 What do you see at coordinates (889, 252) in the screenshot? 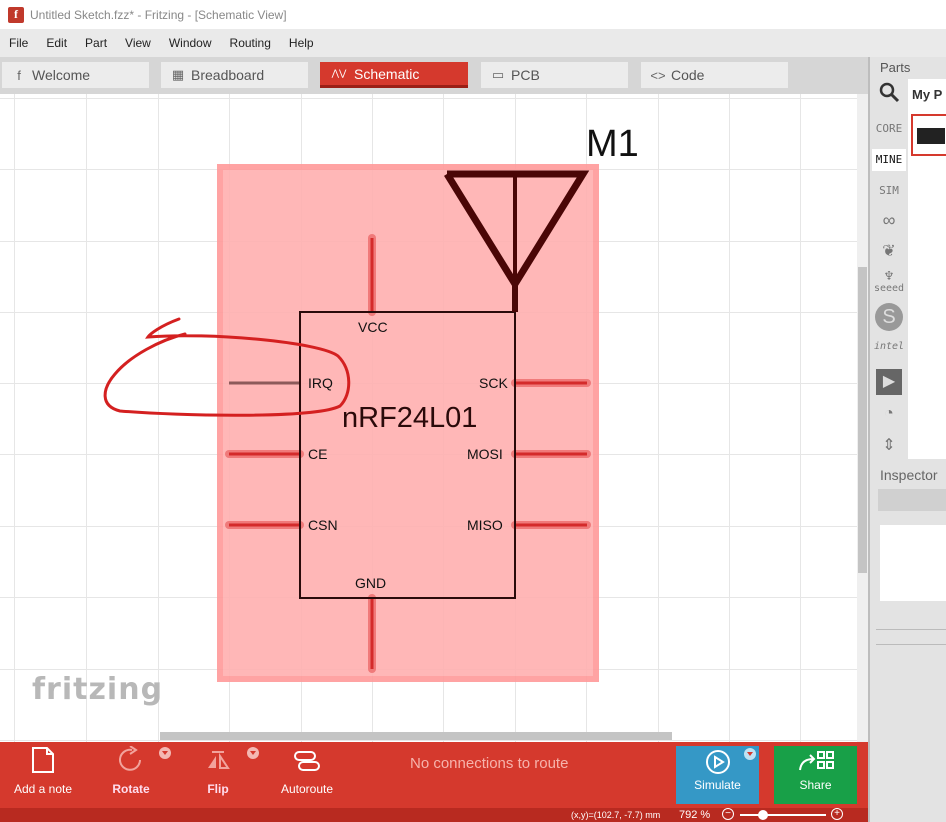
I see `sparkfun-flame-icon: ❦` at bounding box center [889, 252].